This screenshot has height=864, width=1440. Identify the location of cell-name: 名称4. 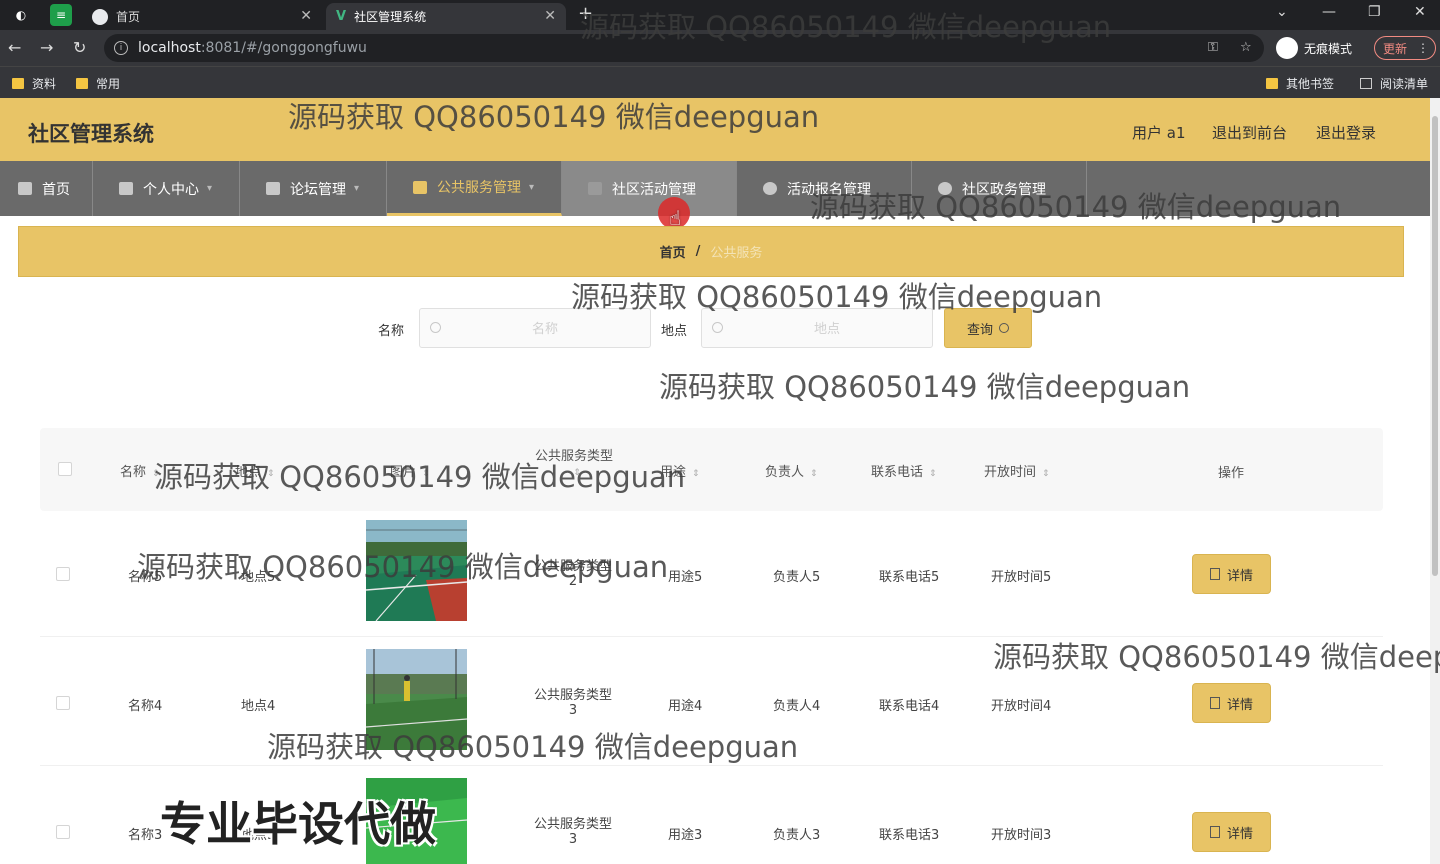
(145, 706).